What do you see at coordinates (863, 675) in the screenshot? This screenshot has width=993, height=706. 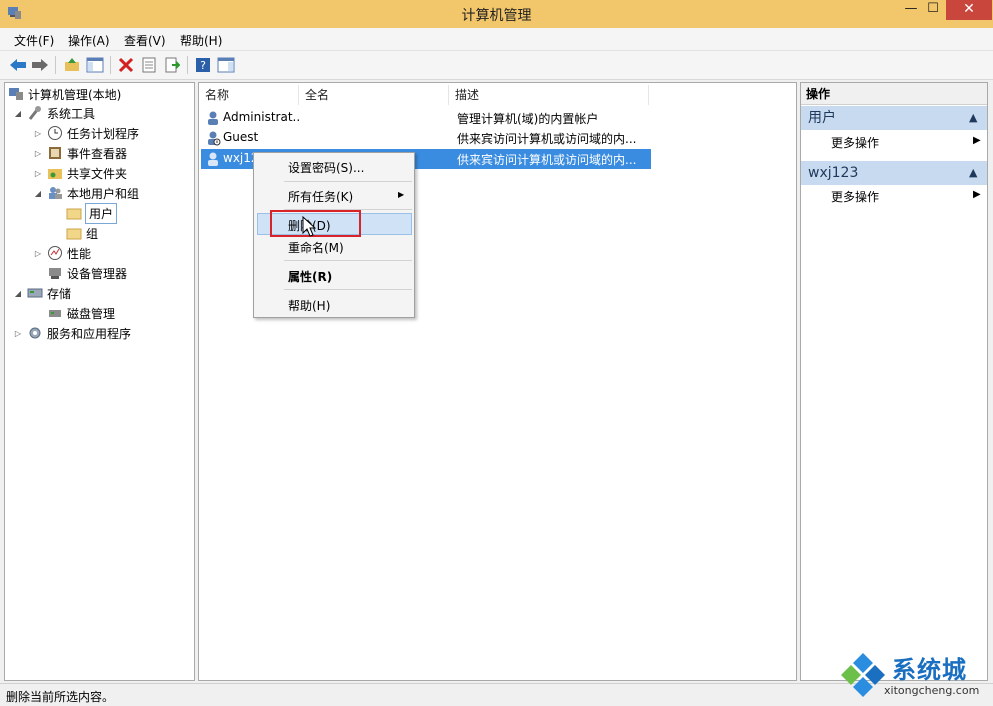 I see `brand-logo-icon` at bounding box center [863, 675].